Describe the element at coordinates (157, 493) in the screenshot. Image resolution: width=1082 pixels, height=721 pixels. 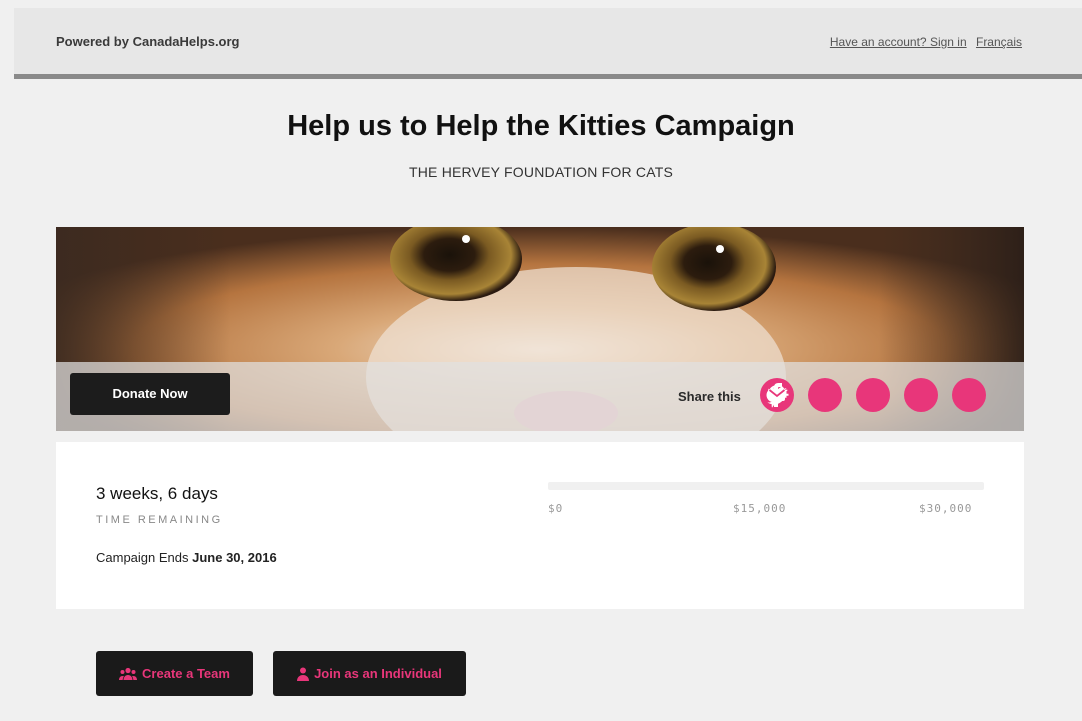
I see `time-remaining-value: 3 weeks, 6 days` at that location.